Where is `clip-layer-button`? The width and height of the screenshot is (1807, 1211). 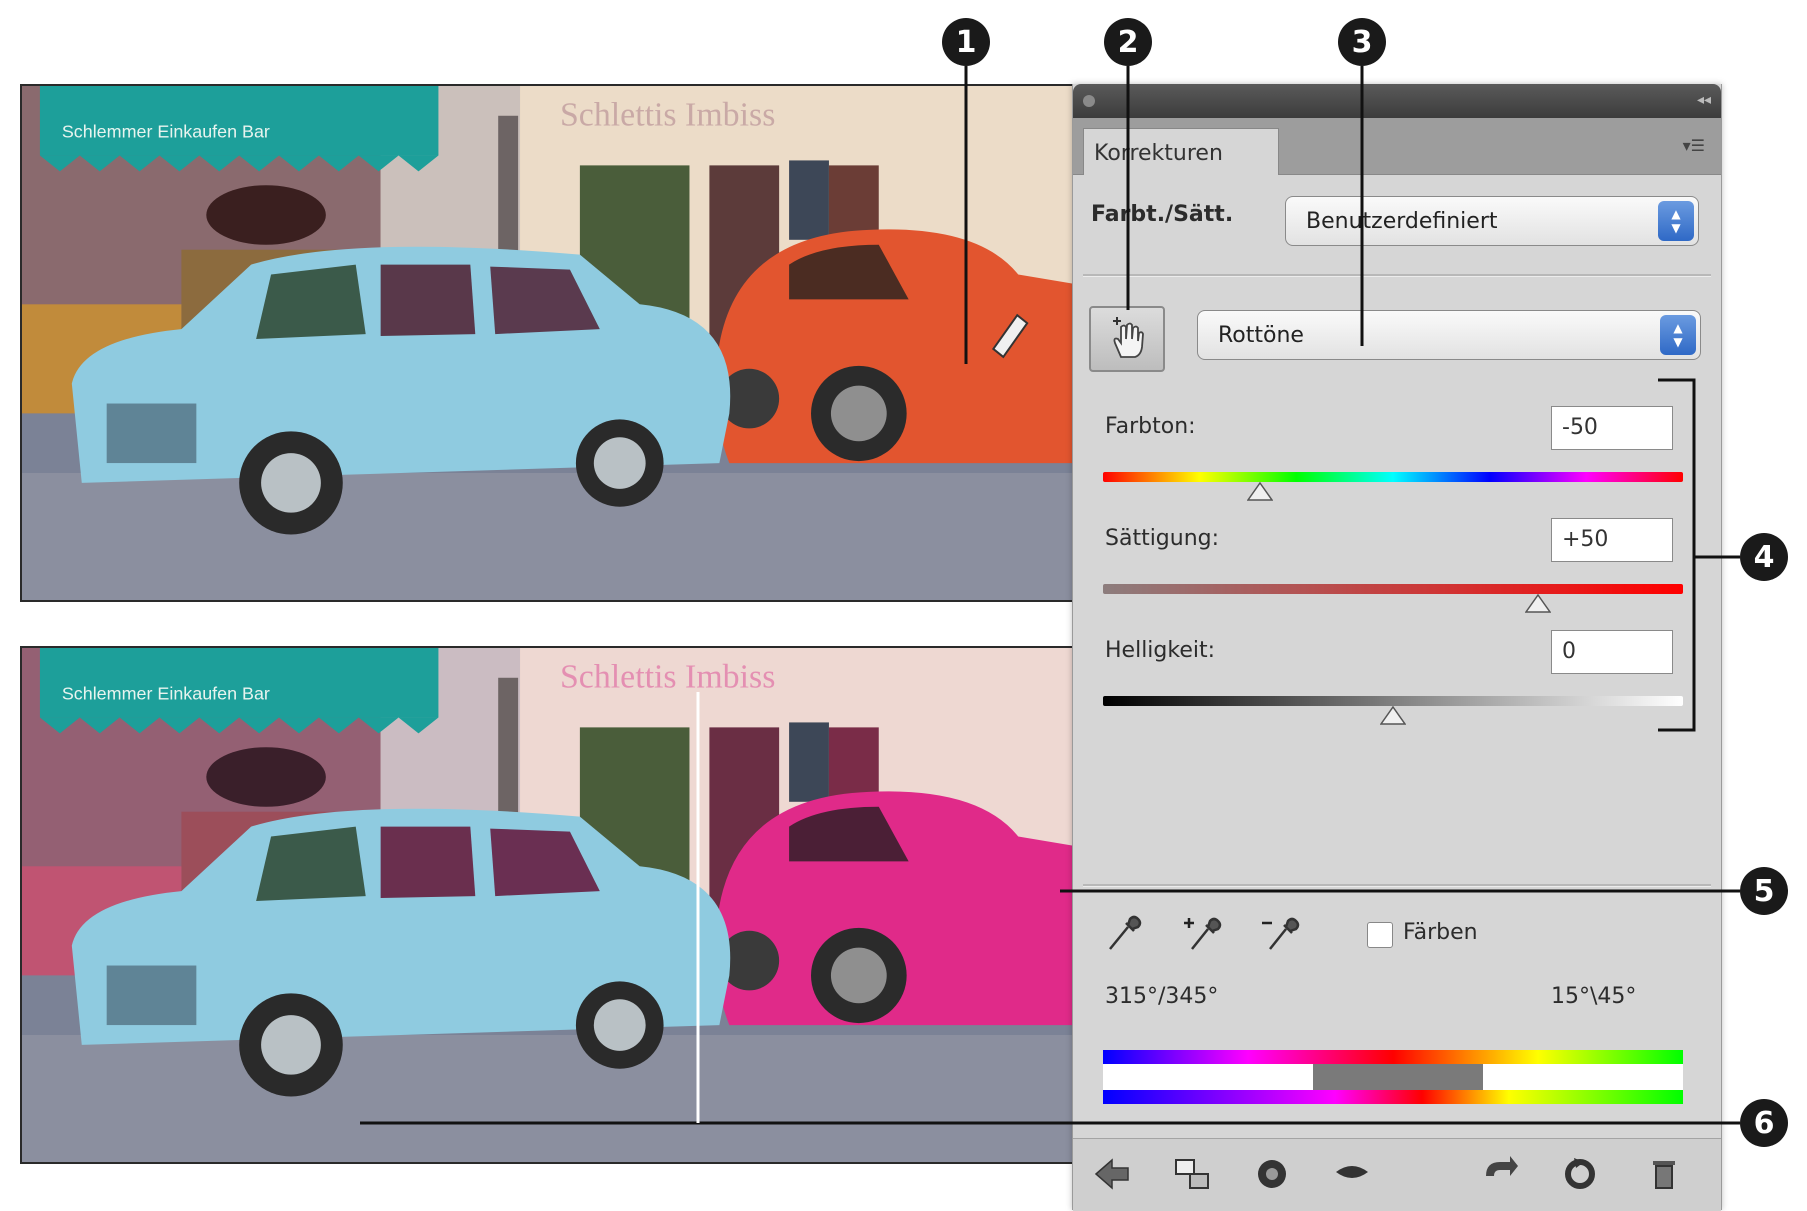
clip-layer-button is located at coordinates (1192, 1174).